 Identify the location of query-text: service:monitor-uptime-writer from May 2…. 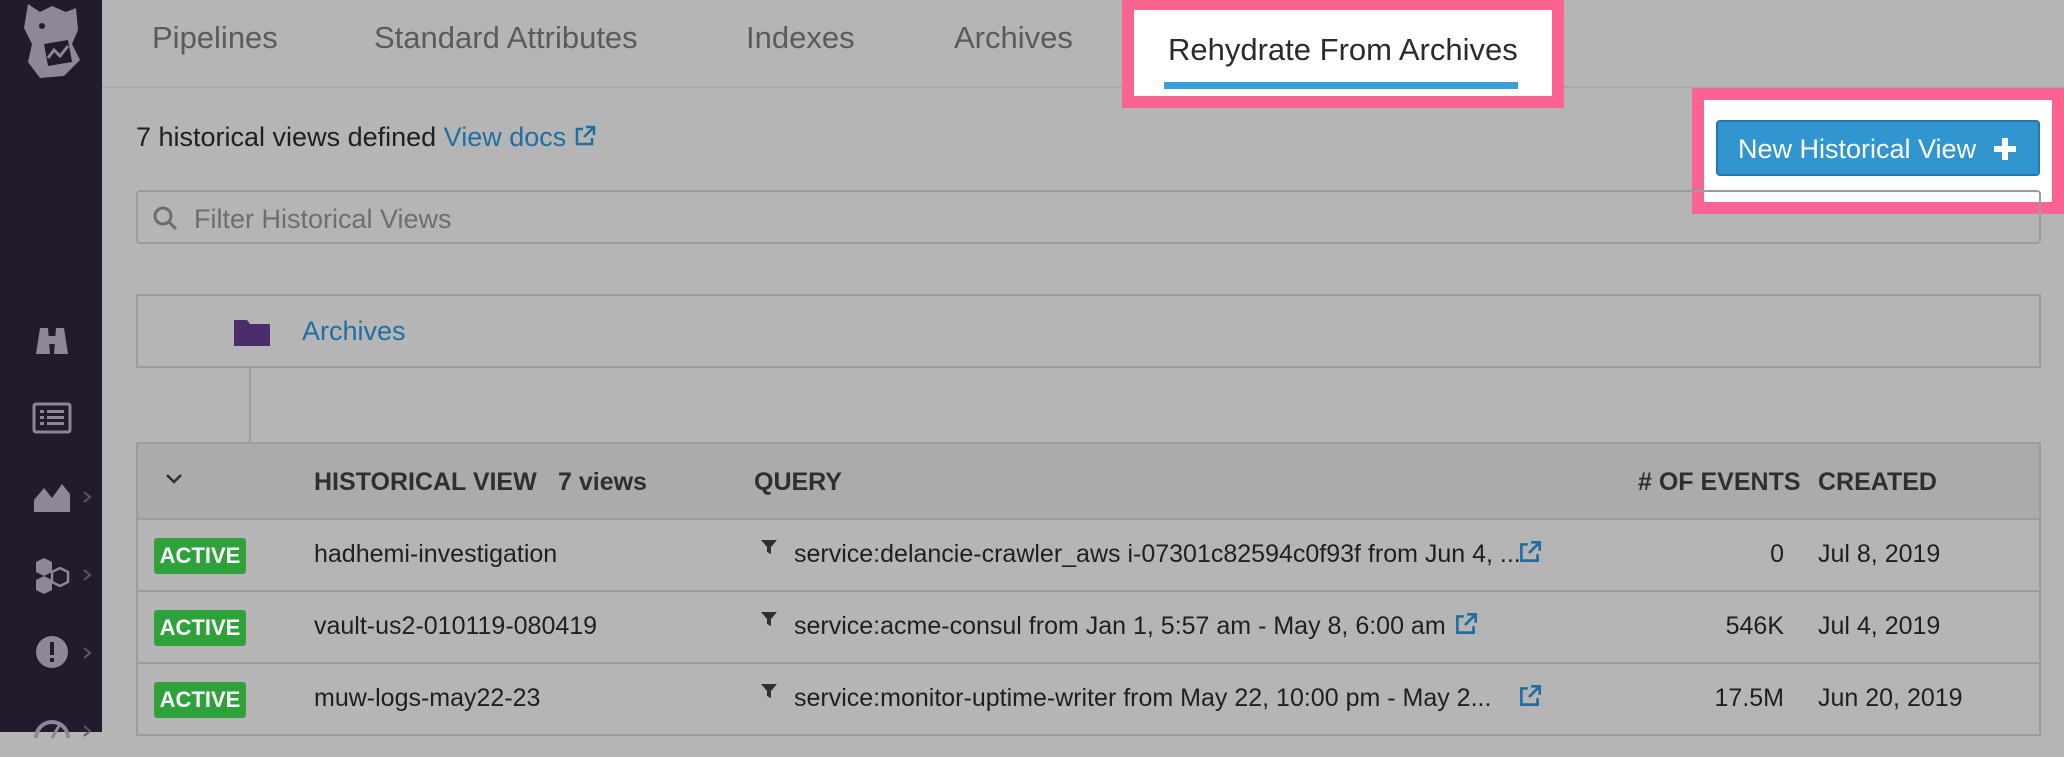
(1143, 698).